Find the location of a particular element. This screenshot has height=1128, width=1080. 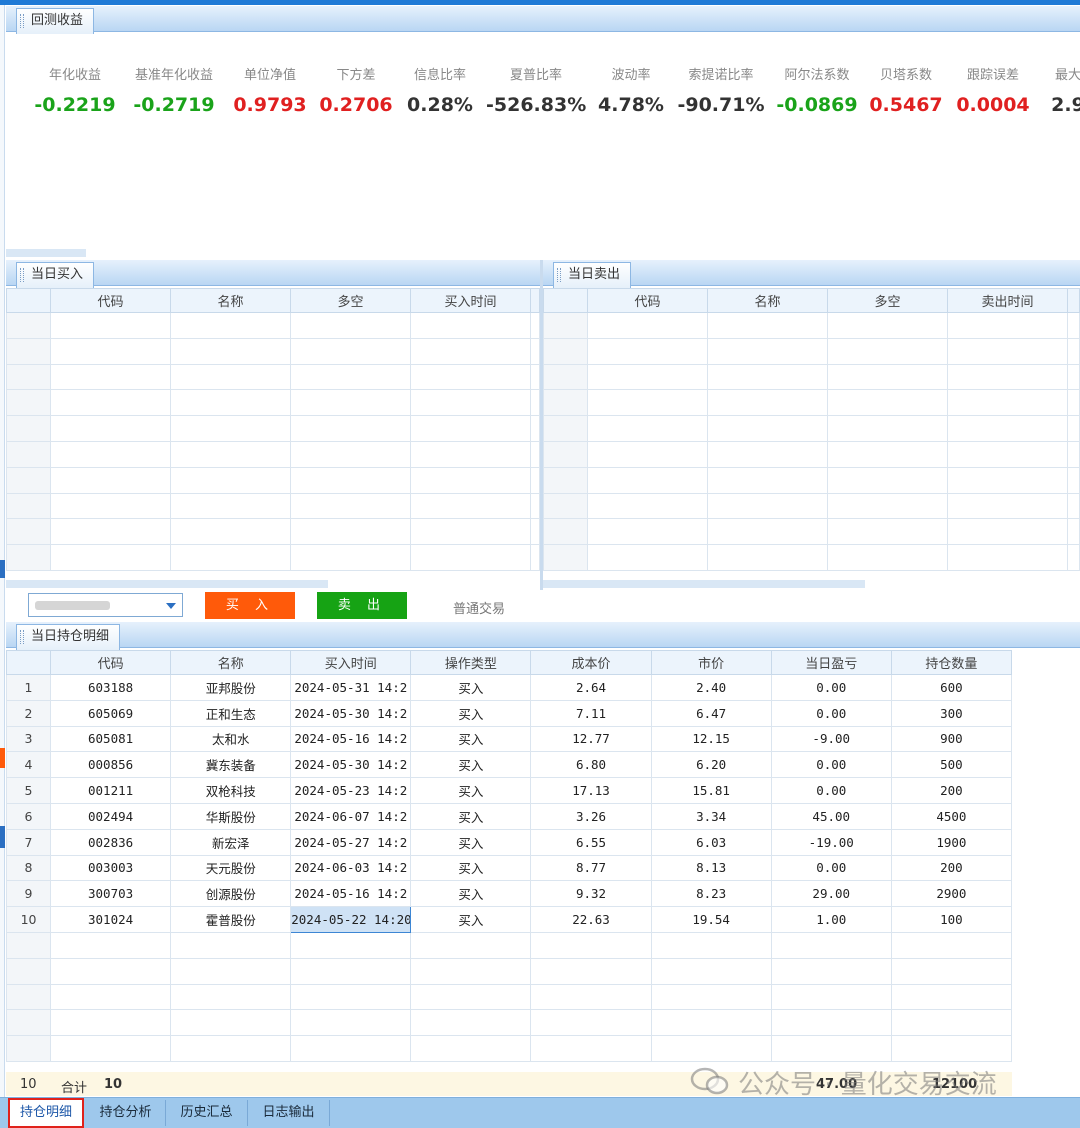

table-cell: 15.81 is located at coordinates (711, 790).